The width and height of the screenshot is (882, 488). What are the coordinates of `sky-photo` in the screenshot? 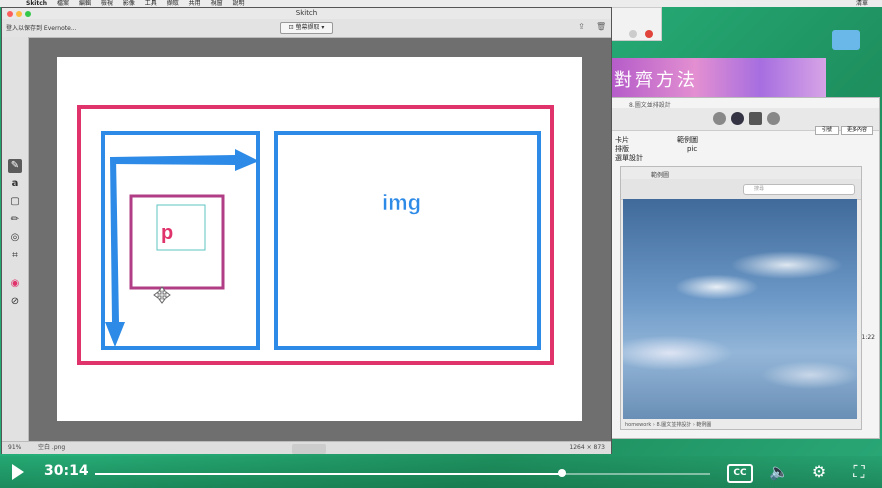 It's located at (740, 309).